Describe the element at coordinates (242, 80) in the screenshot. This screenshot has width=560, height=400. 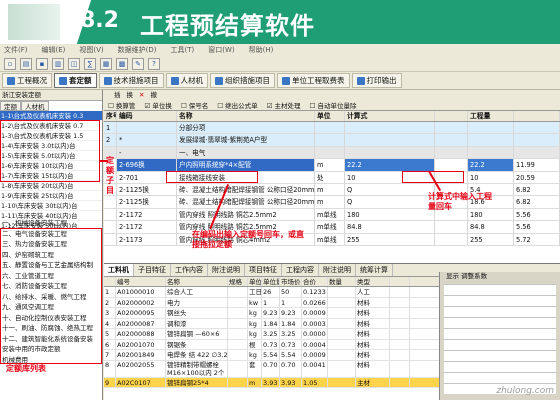
I see `tab-org-measures: 组织措施项目` at that location.